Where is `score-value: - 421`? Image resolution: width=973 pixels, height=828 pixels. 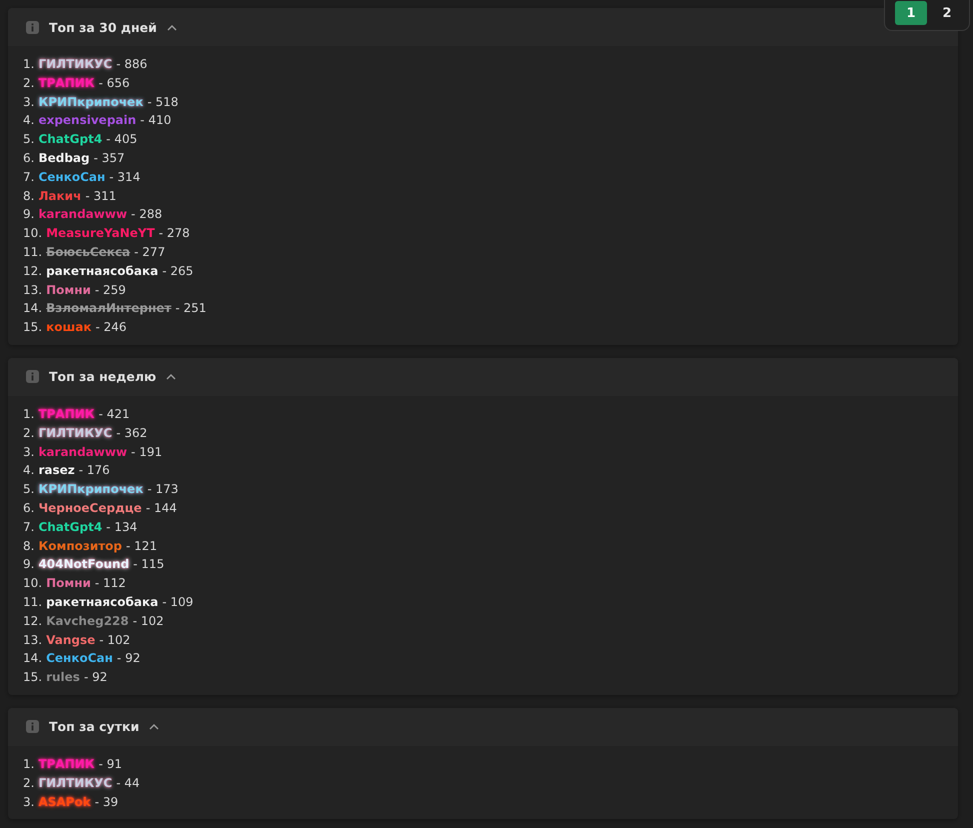
score-value: - 421 is located at coordinates (114, 414).